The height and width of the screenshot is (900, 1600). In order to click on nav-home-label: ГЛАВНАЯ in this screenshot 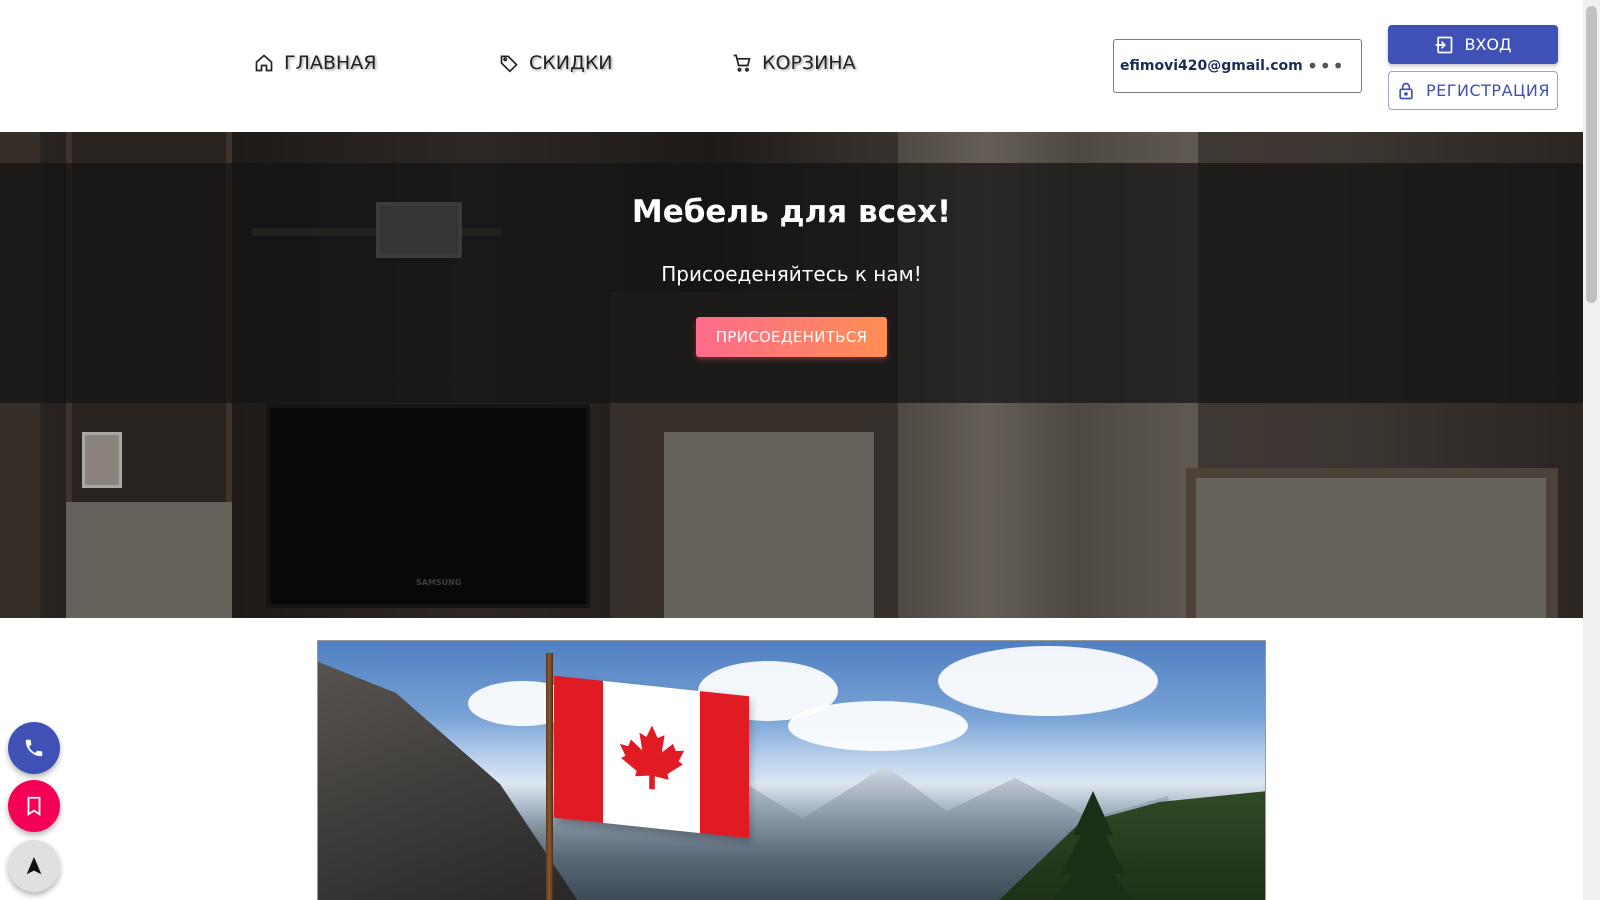, I will do `click(330, 63)`.